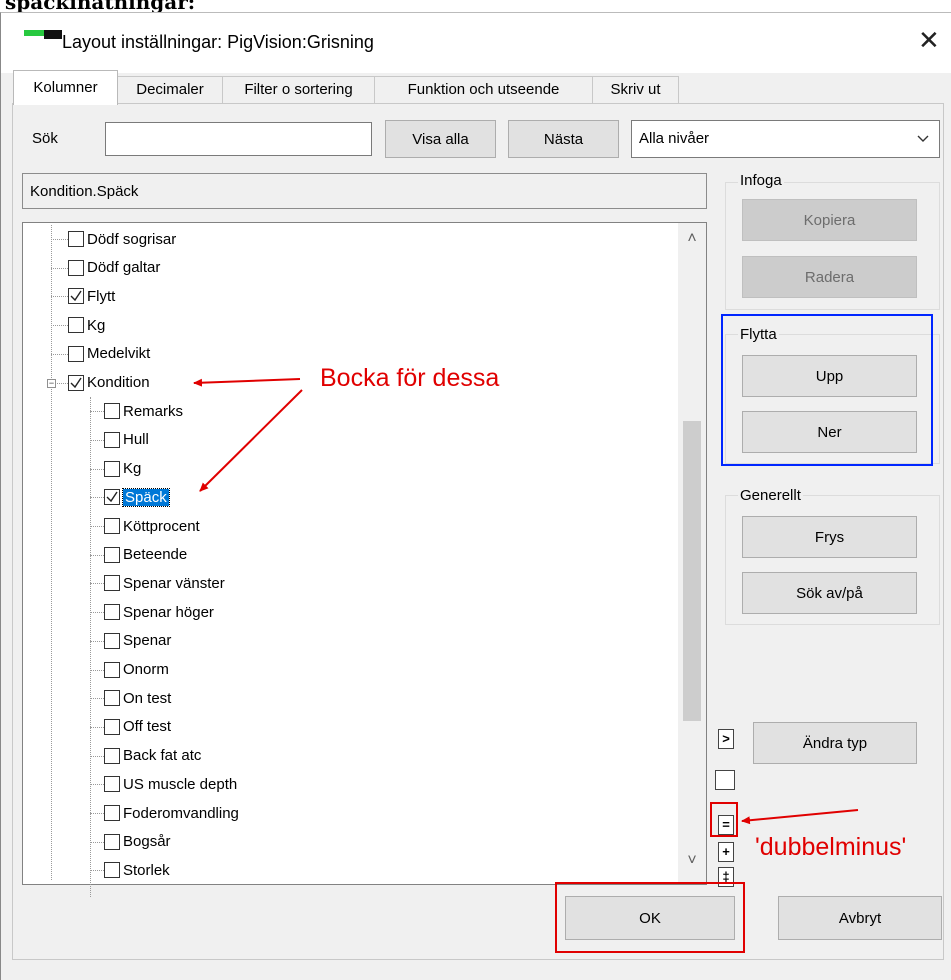 Image resolution: width=951 pixels, height=980 pixels. Describe the element at coordinates (65, 87) in the screenshot. I see `tab-kolumner: Kolumner` at that location.